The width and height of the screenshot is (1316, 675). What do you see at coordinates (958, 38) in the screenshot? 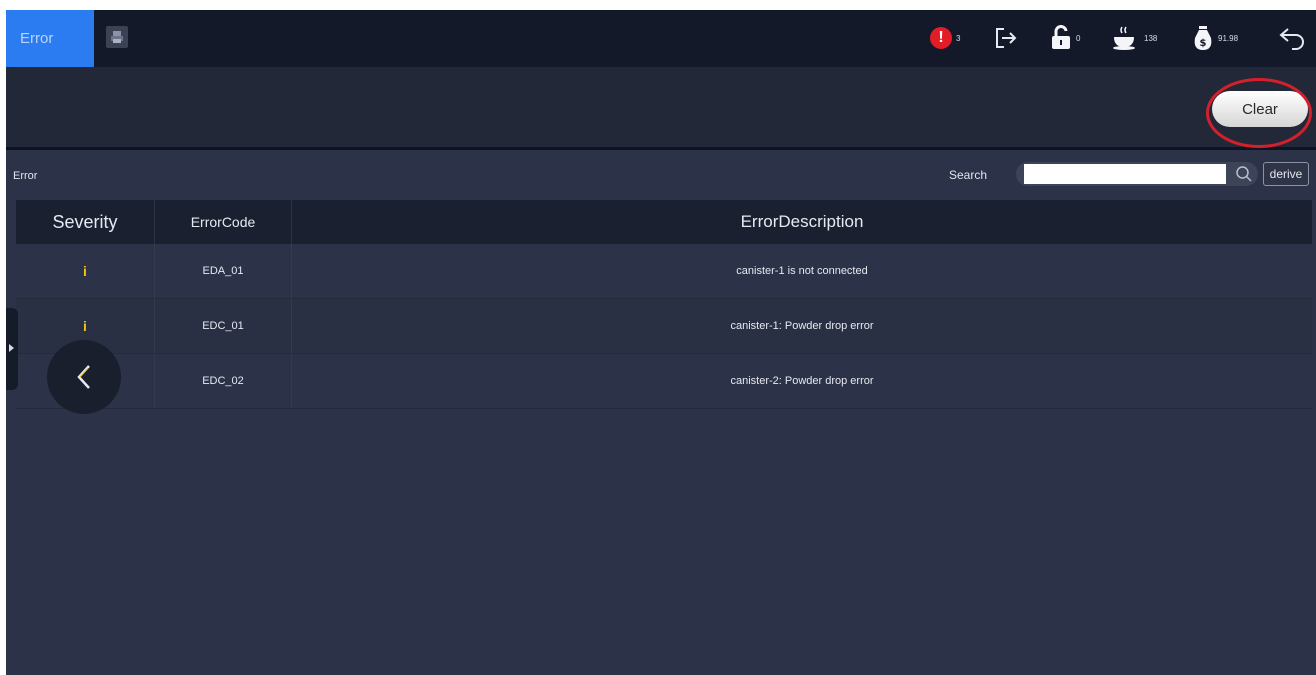
I see `alert-count: 3` at bounding box center [958, 38].